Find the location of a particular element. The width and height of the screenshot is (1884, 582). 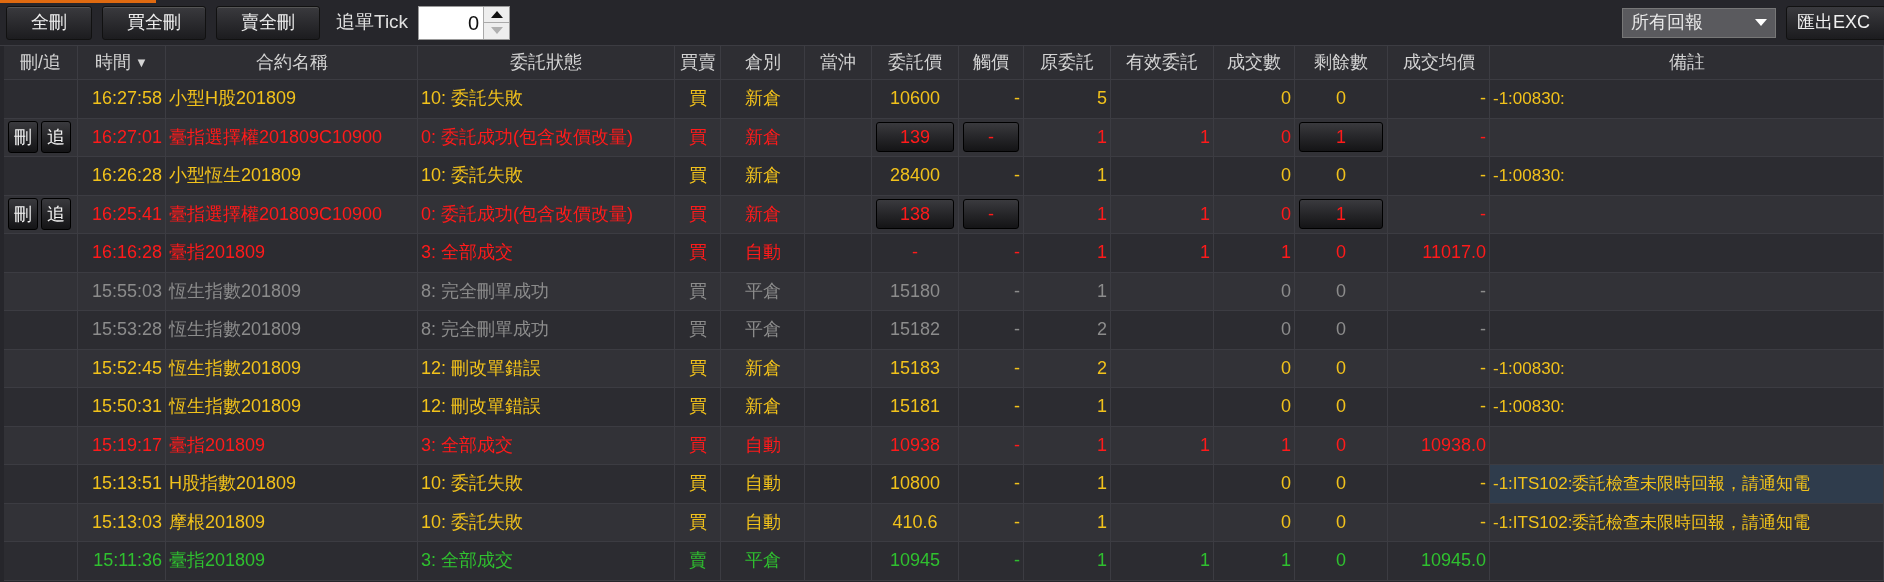

column-header: 備註 is located at coordinates (1687, 62).